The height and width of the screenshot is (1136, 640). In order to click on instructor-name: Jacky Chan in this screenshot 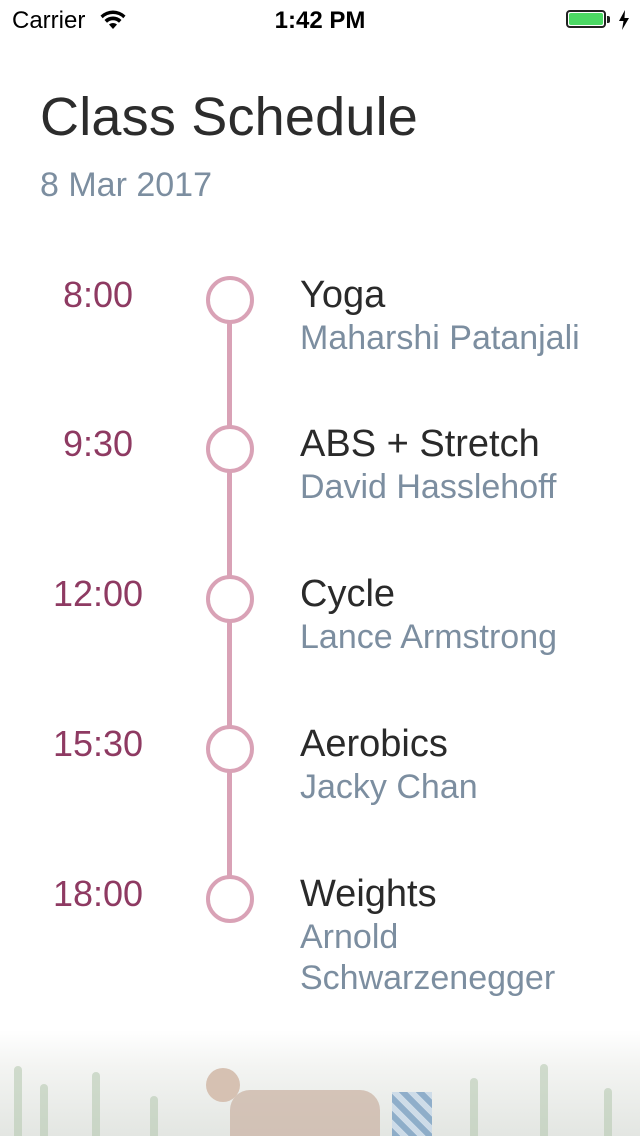, I will do `click(389, 787)`.